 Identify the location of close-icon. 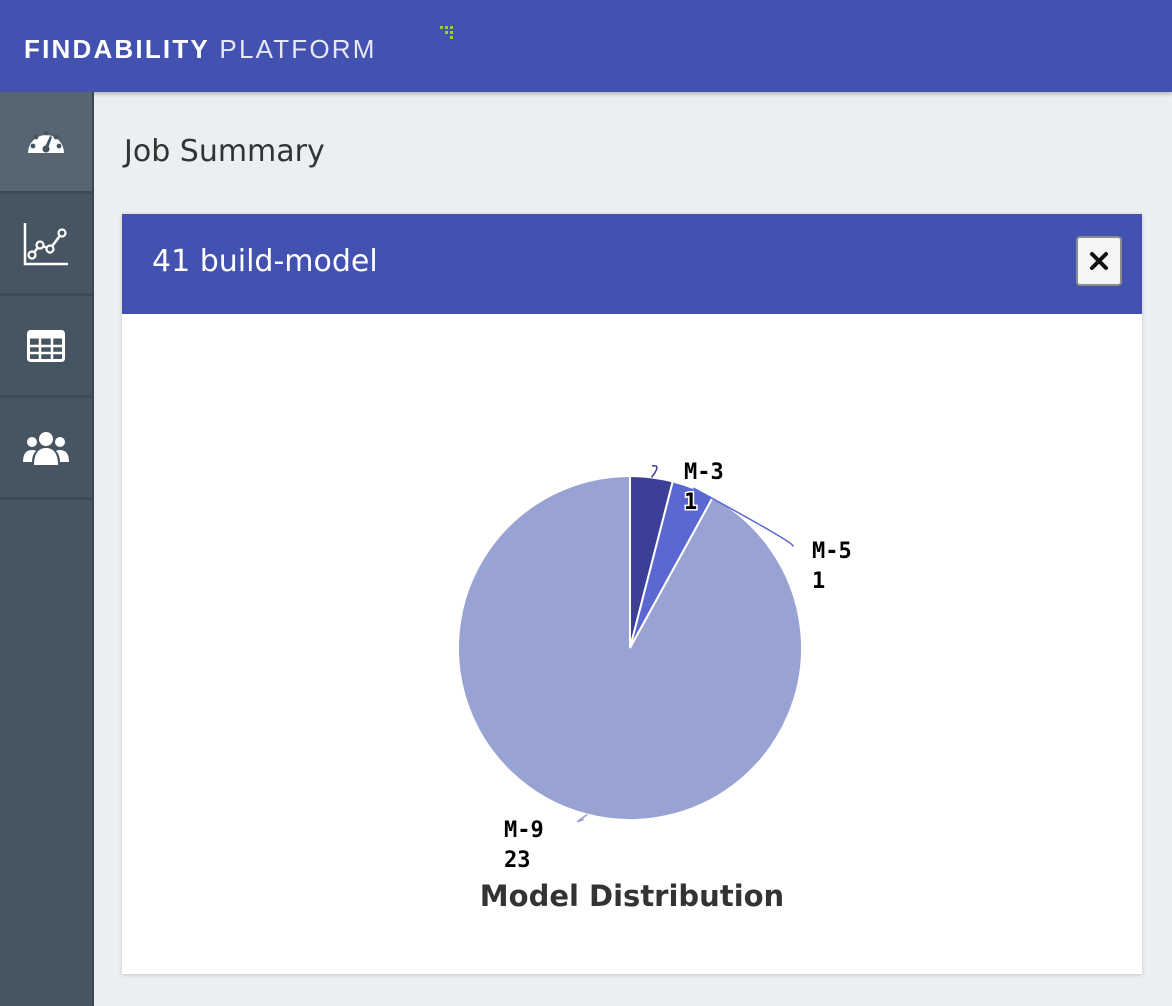
(1099, 261).